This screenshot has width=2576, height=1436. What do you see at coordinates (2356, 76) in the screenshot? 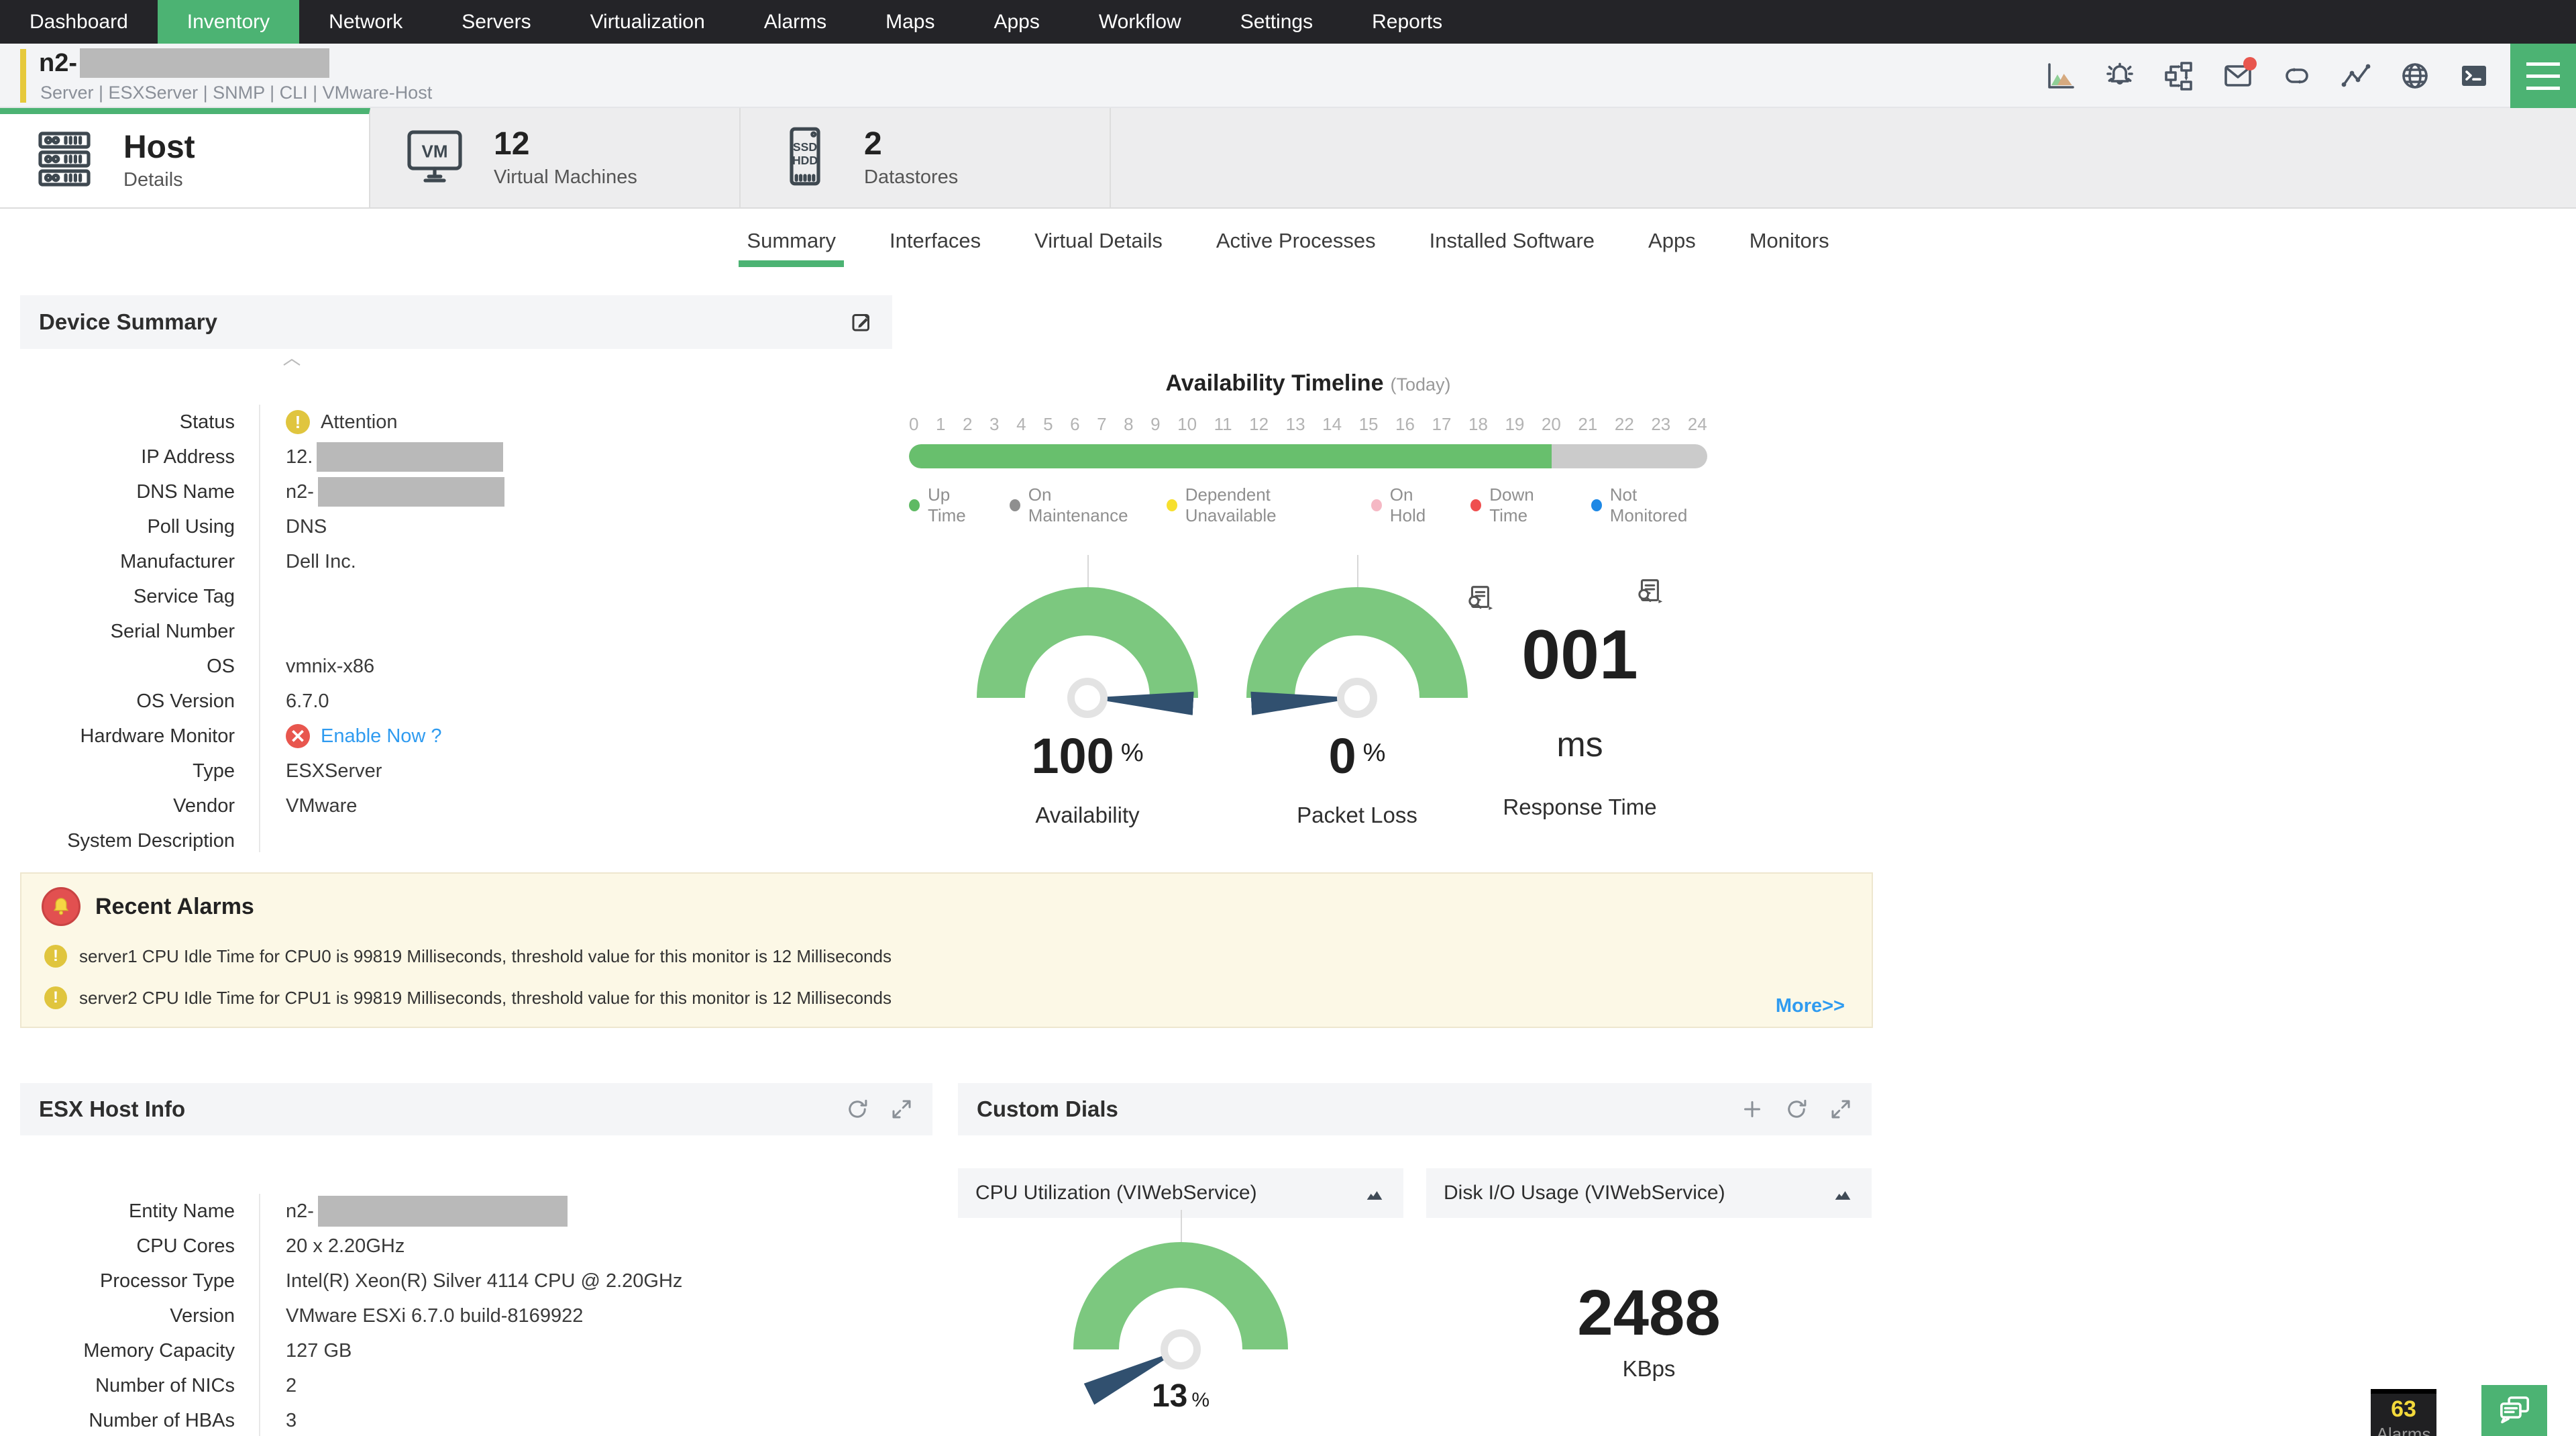
I see `traceroute-icon` at bounding box center [2356, 76].